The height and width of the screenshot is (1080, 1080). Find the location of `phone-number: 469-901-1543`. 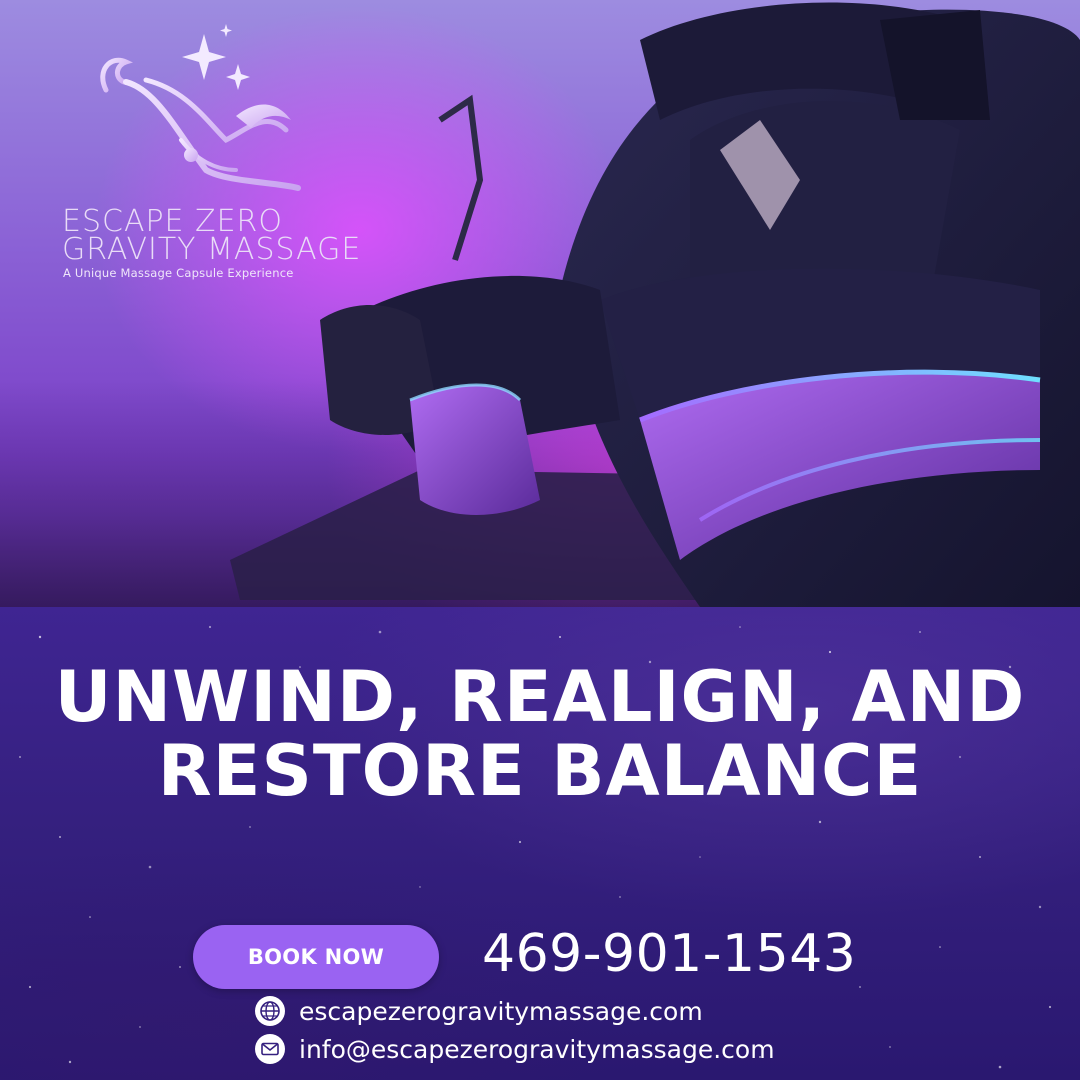

phone-number: 469-901-1543 is located at coordinates (669, 954).